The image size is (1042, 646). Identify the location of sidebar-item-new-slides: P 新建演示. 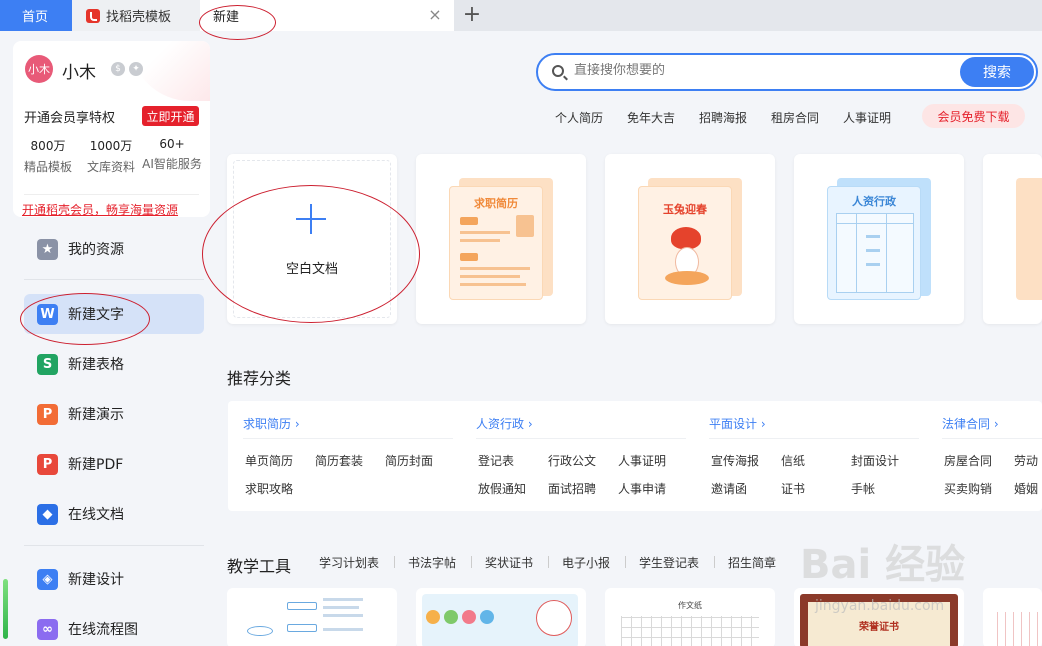
(114, 414).